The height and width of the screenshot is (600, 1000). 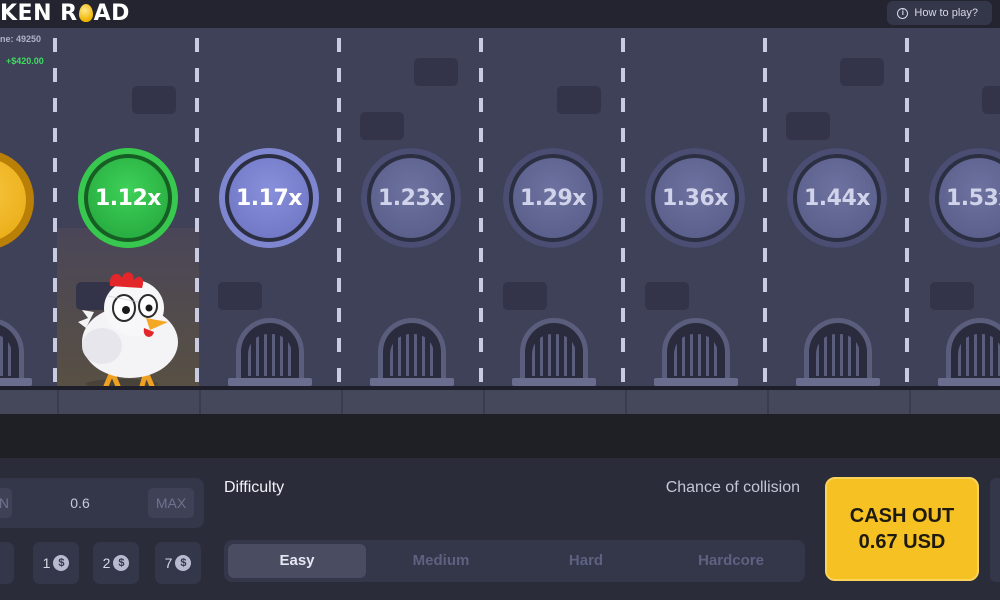 I want to click on bet-max-button: MAX, so click(x=171, y=503).